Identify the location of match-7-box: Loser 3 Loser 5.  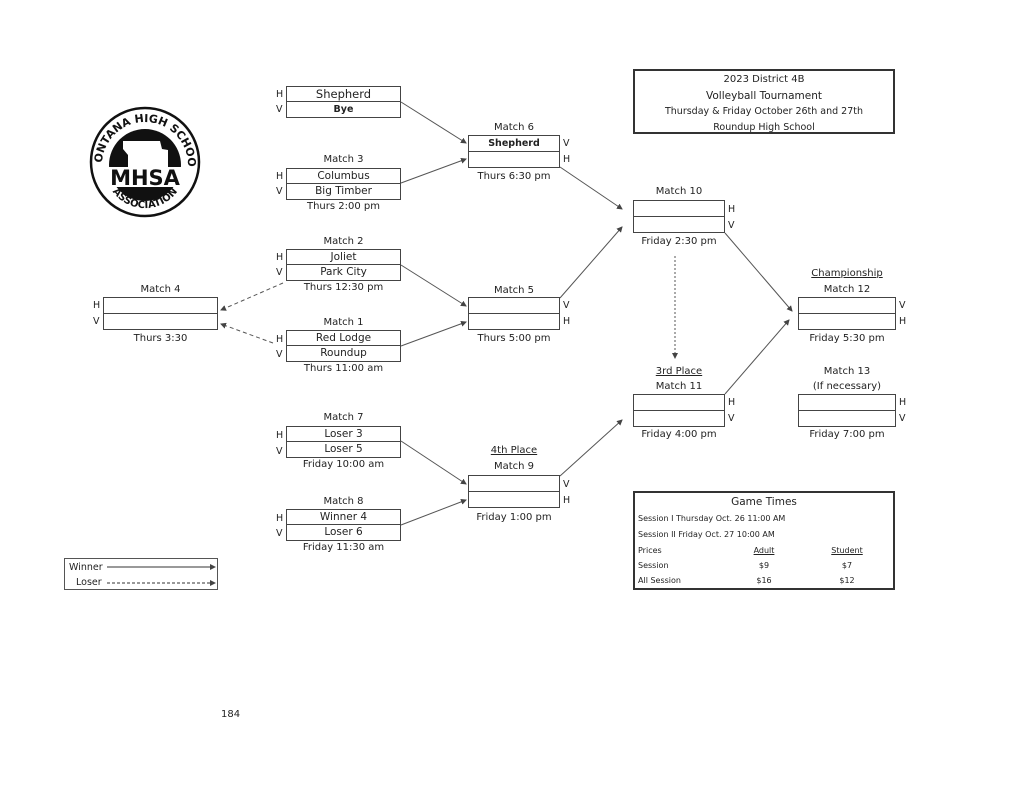
(343, 442).